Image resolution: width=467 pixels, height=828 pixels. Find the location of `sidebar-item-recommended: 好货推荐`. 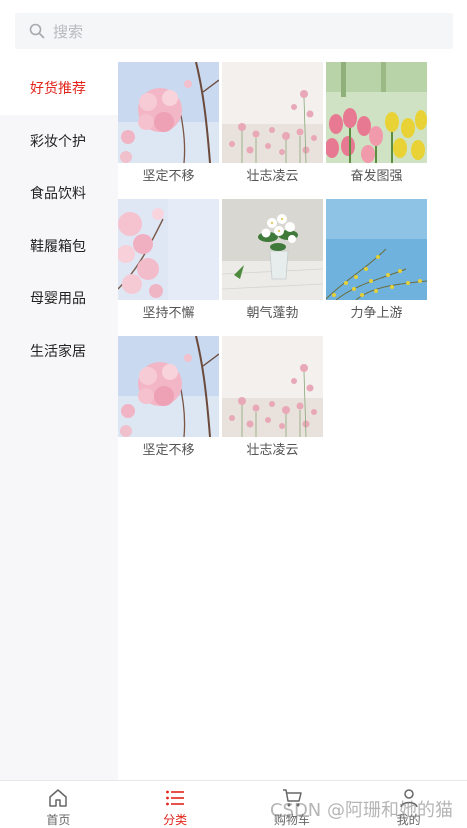

sidebar-item-recommended: 好货推荐 is located at coordinates (59, 88).